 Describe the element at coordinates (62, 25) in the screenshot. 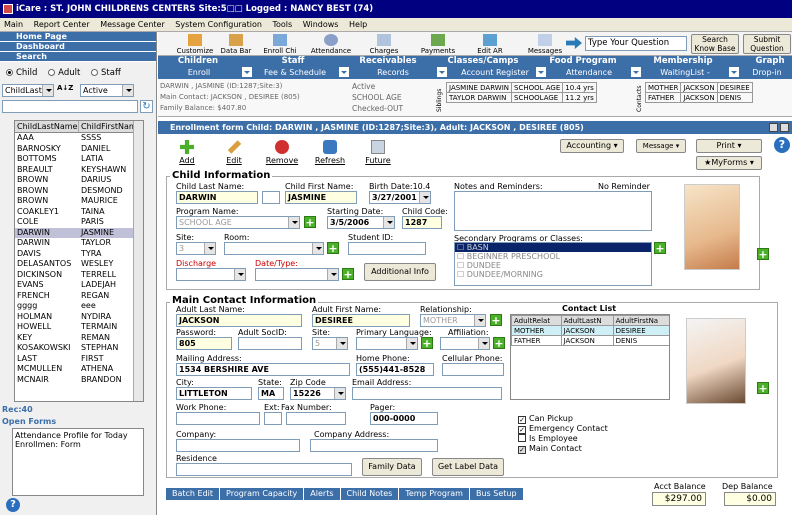

I see `menu-report-center: Report Center` at that location.